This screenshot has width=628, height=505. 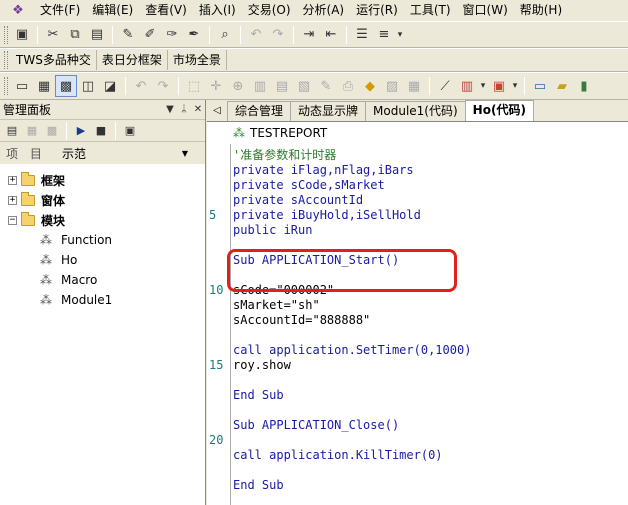 I want to click on menu-file: 文件(F), so click(x=60, y=10).